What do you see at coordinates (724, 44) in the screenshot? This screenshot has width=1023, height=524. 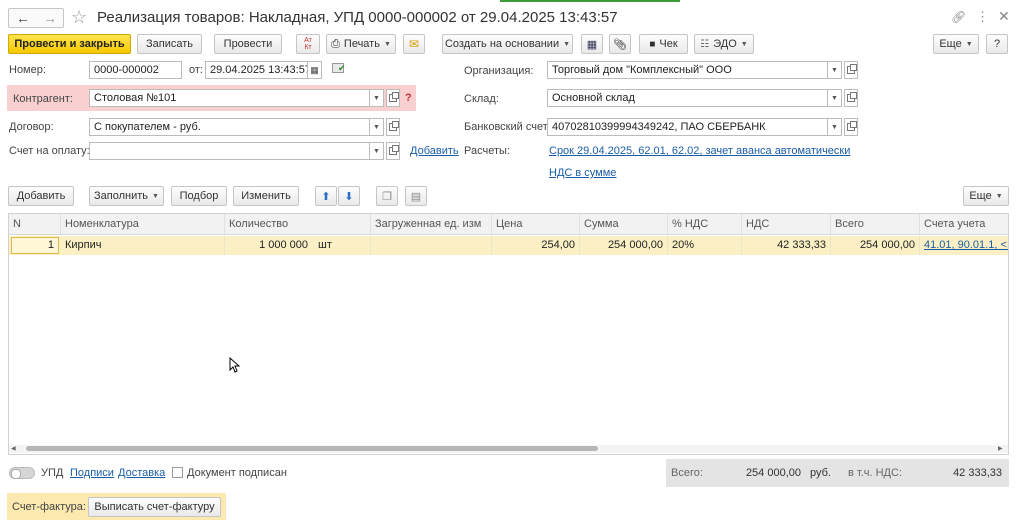 I see `edo-button: ☷ ЭДО ▼` at bounding box center [724, 44].